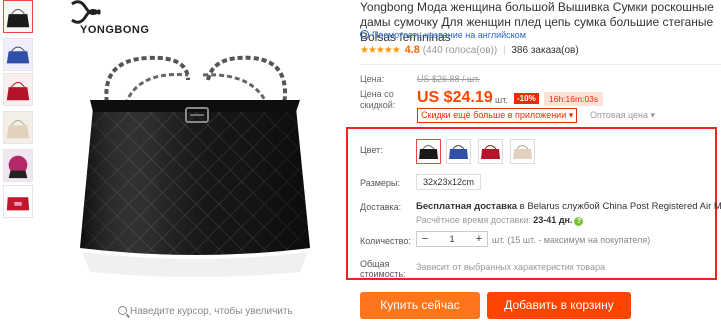 The width and height of the screenshot is (721, 330). Describe the element at coordinates (383, 269) in the screenshot. I see `total-price-label: Общая стоимость:` at that location.